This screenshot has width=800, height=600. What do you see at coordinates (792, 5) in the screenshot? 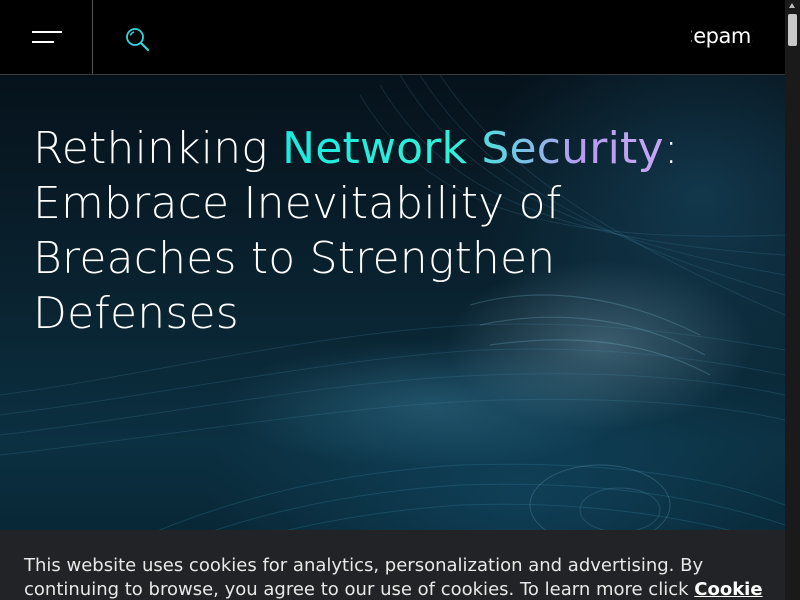
I see `scroll-up-arrow-icon` at bounding box center [792, 5].